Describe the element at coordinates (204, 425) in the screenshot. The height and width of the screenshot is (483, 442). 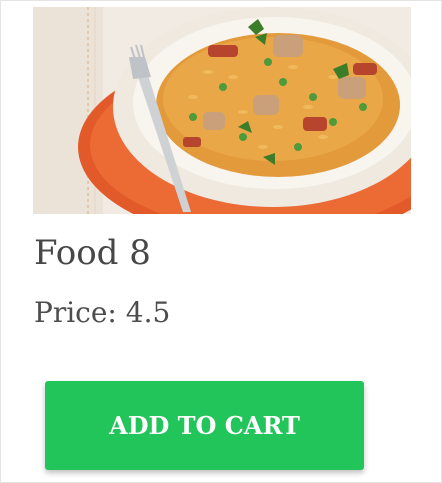
I see `add-to-cart-button: ADD TO CART` at that location.